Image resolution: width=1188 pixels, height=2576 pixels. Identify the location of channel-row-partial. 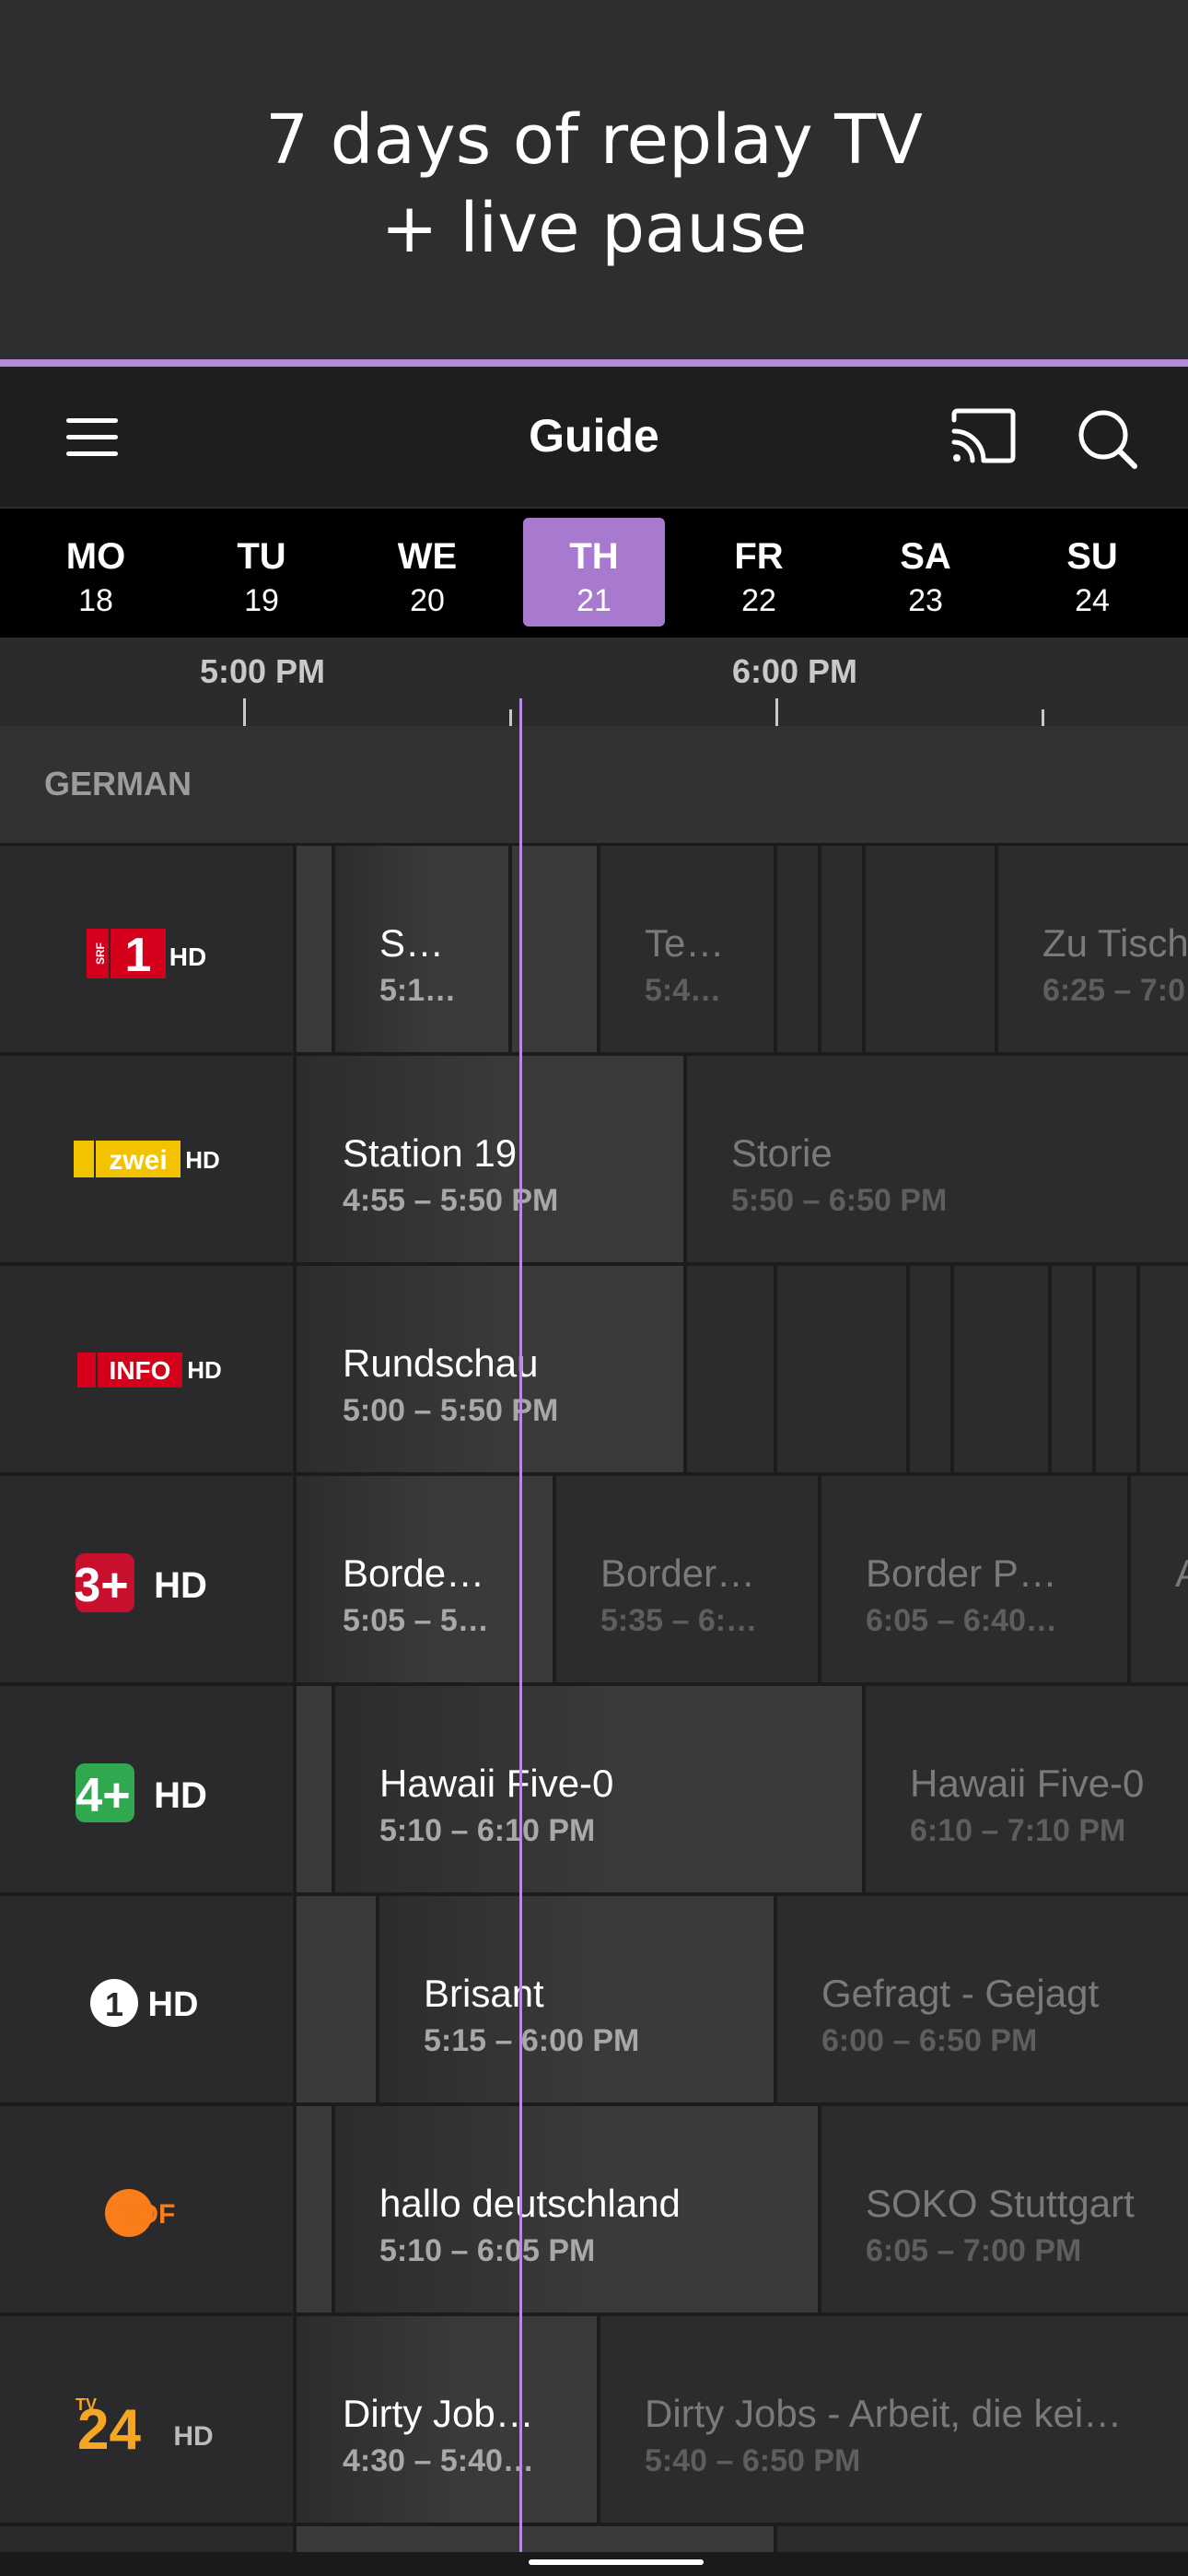
(594, 2539).